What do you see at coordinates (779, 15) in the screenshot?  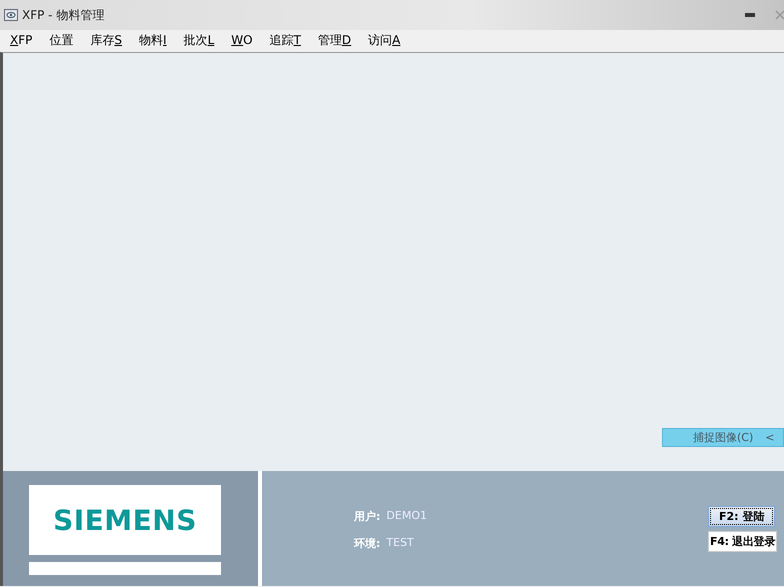 I see `close-icon` at bounding box center [779, 15].